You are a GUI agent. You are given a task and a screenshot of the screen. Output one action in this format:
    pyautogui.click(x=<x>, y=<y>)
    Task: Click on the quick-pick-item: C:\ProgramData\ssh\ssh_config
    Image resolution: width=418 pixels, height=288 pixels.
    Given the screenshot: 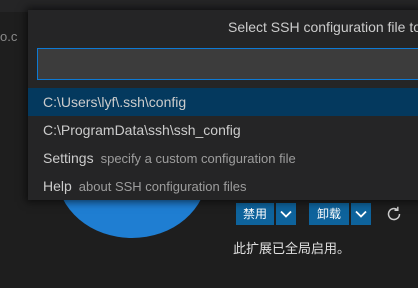 What is the action you would take?
    pyautogui.click(x=223, y=130)
    